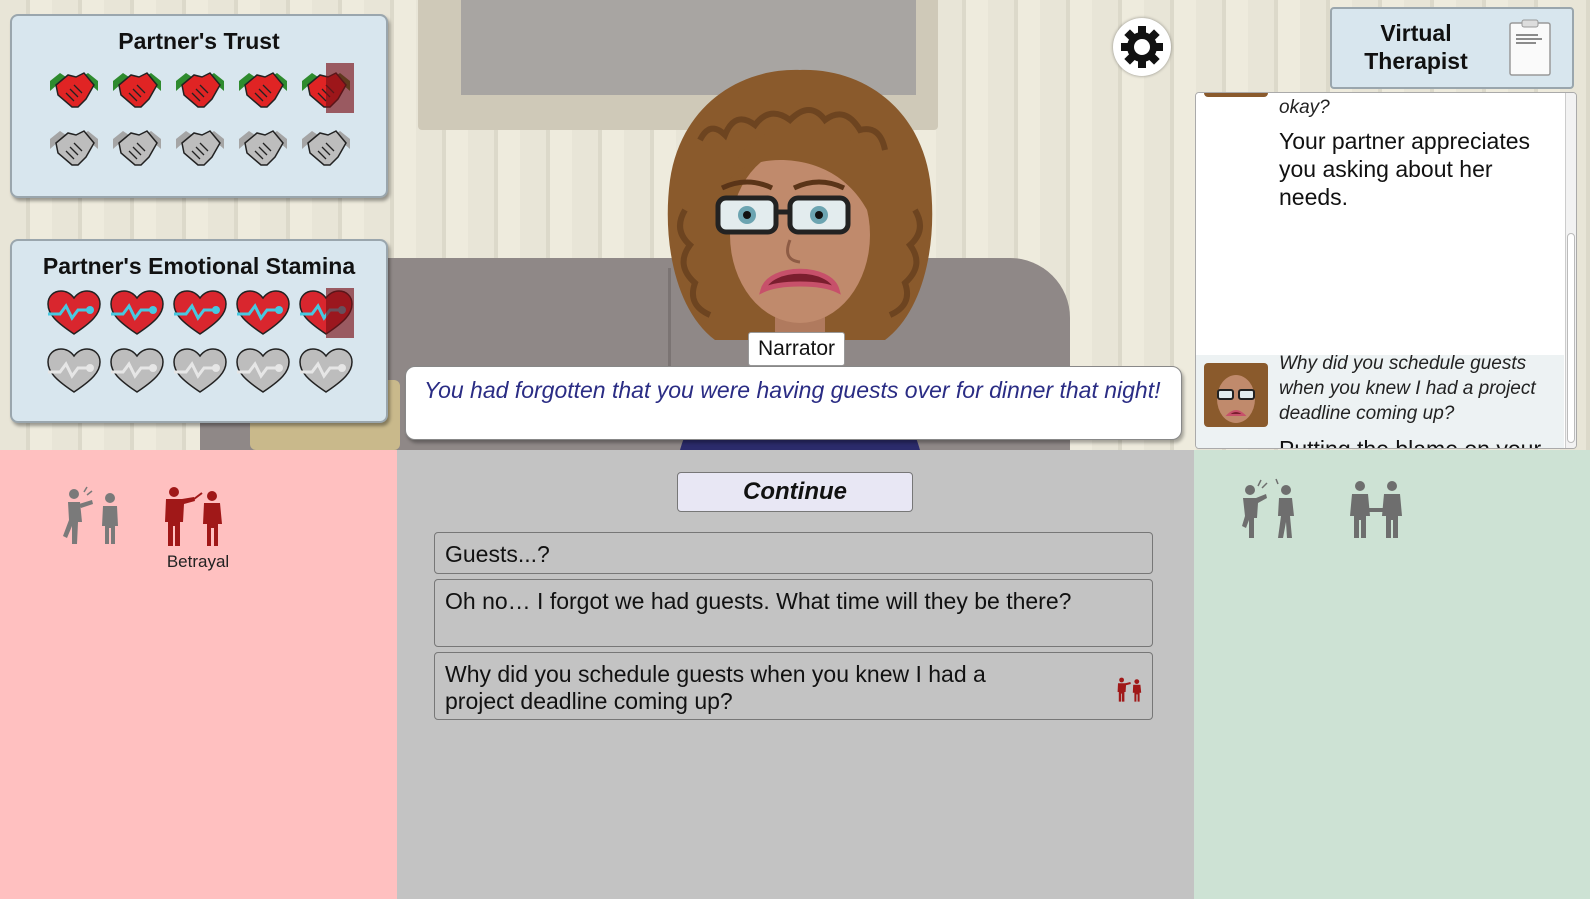  Describe the element at coordinates (193, 516) in the screenshot. I see `stabbing-figures-icon` at that location.